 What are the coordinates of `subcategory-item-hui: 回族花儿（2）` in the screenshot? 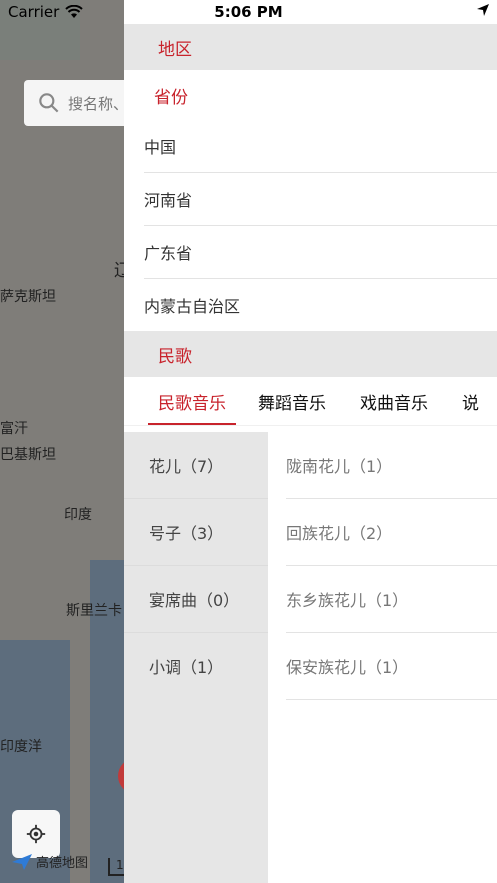 It's located at (391, 532).